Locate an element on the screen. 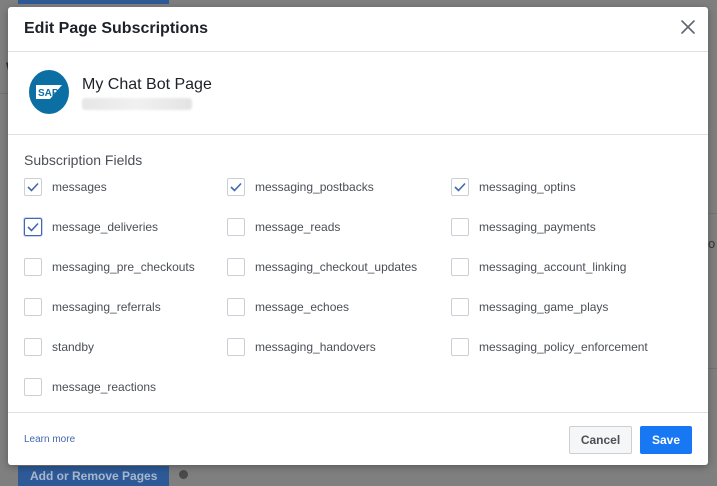 This screenshot has width=717, height=486. subscription-field-messaging-handovers: messaging_handovers is located at coordinates (301, 347).